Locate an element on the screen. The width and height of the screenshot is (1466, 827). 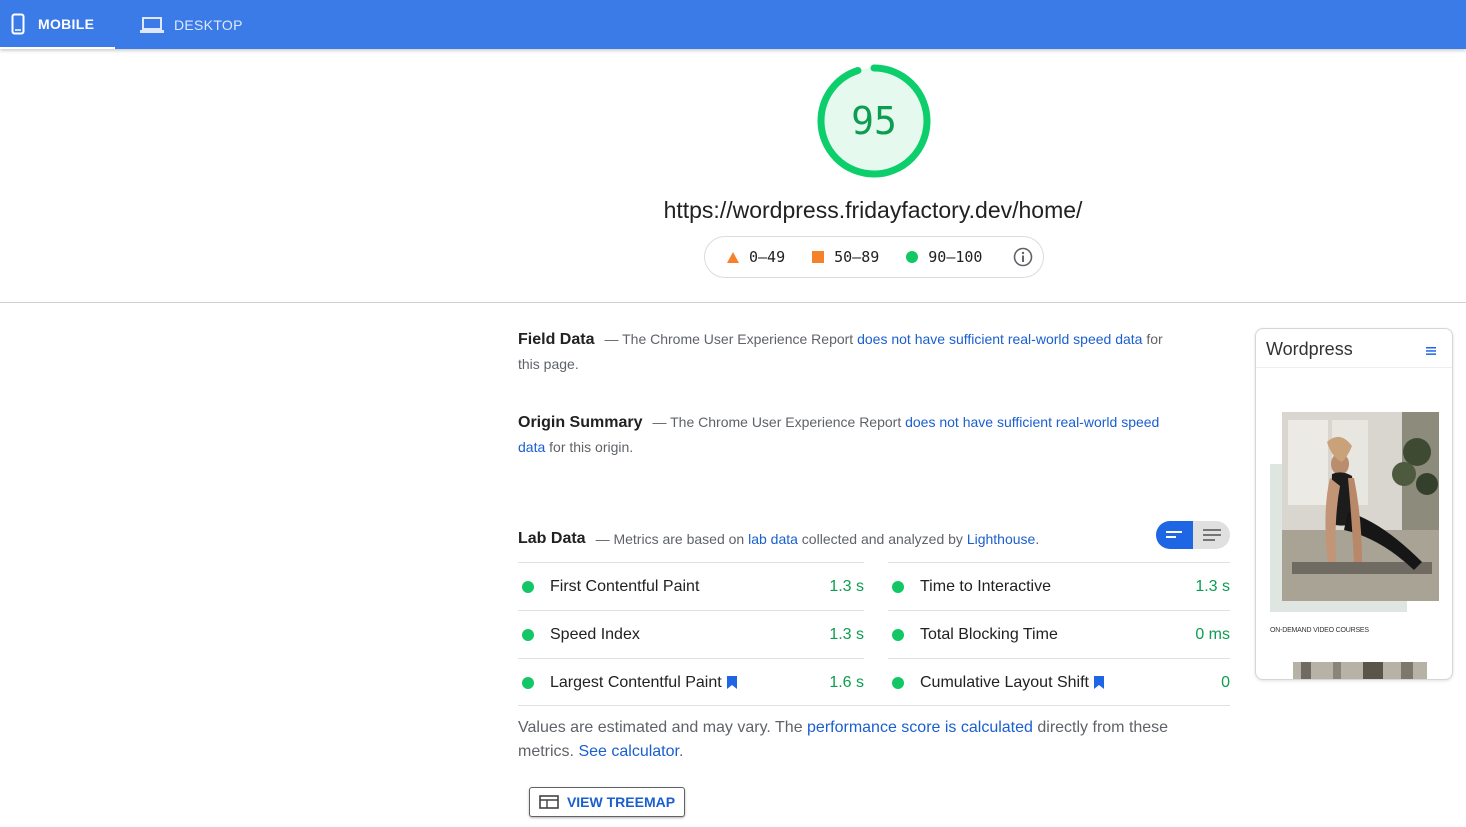
legend-average: 50–89 is located at coordinates (845, 257).